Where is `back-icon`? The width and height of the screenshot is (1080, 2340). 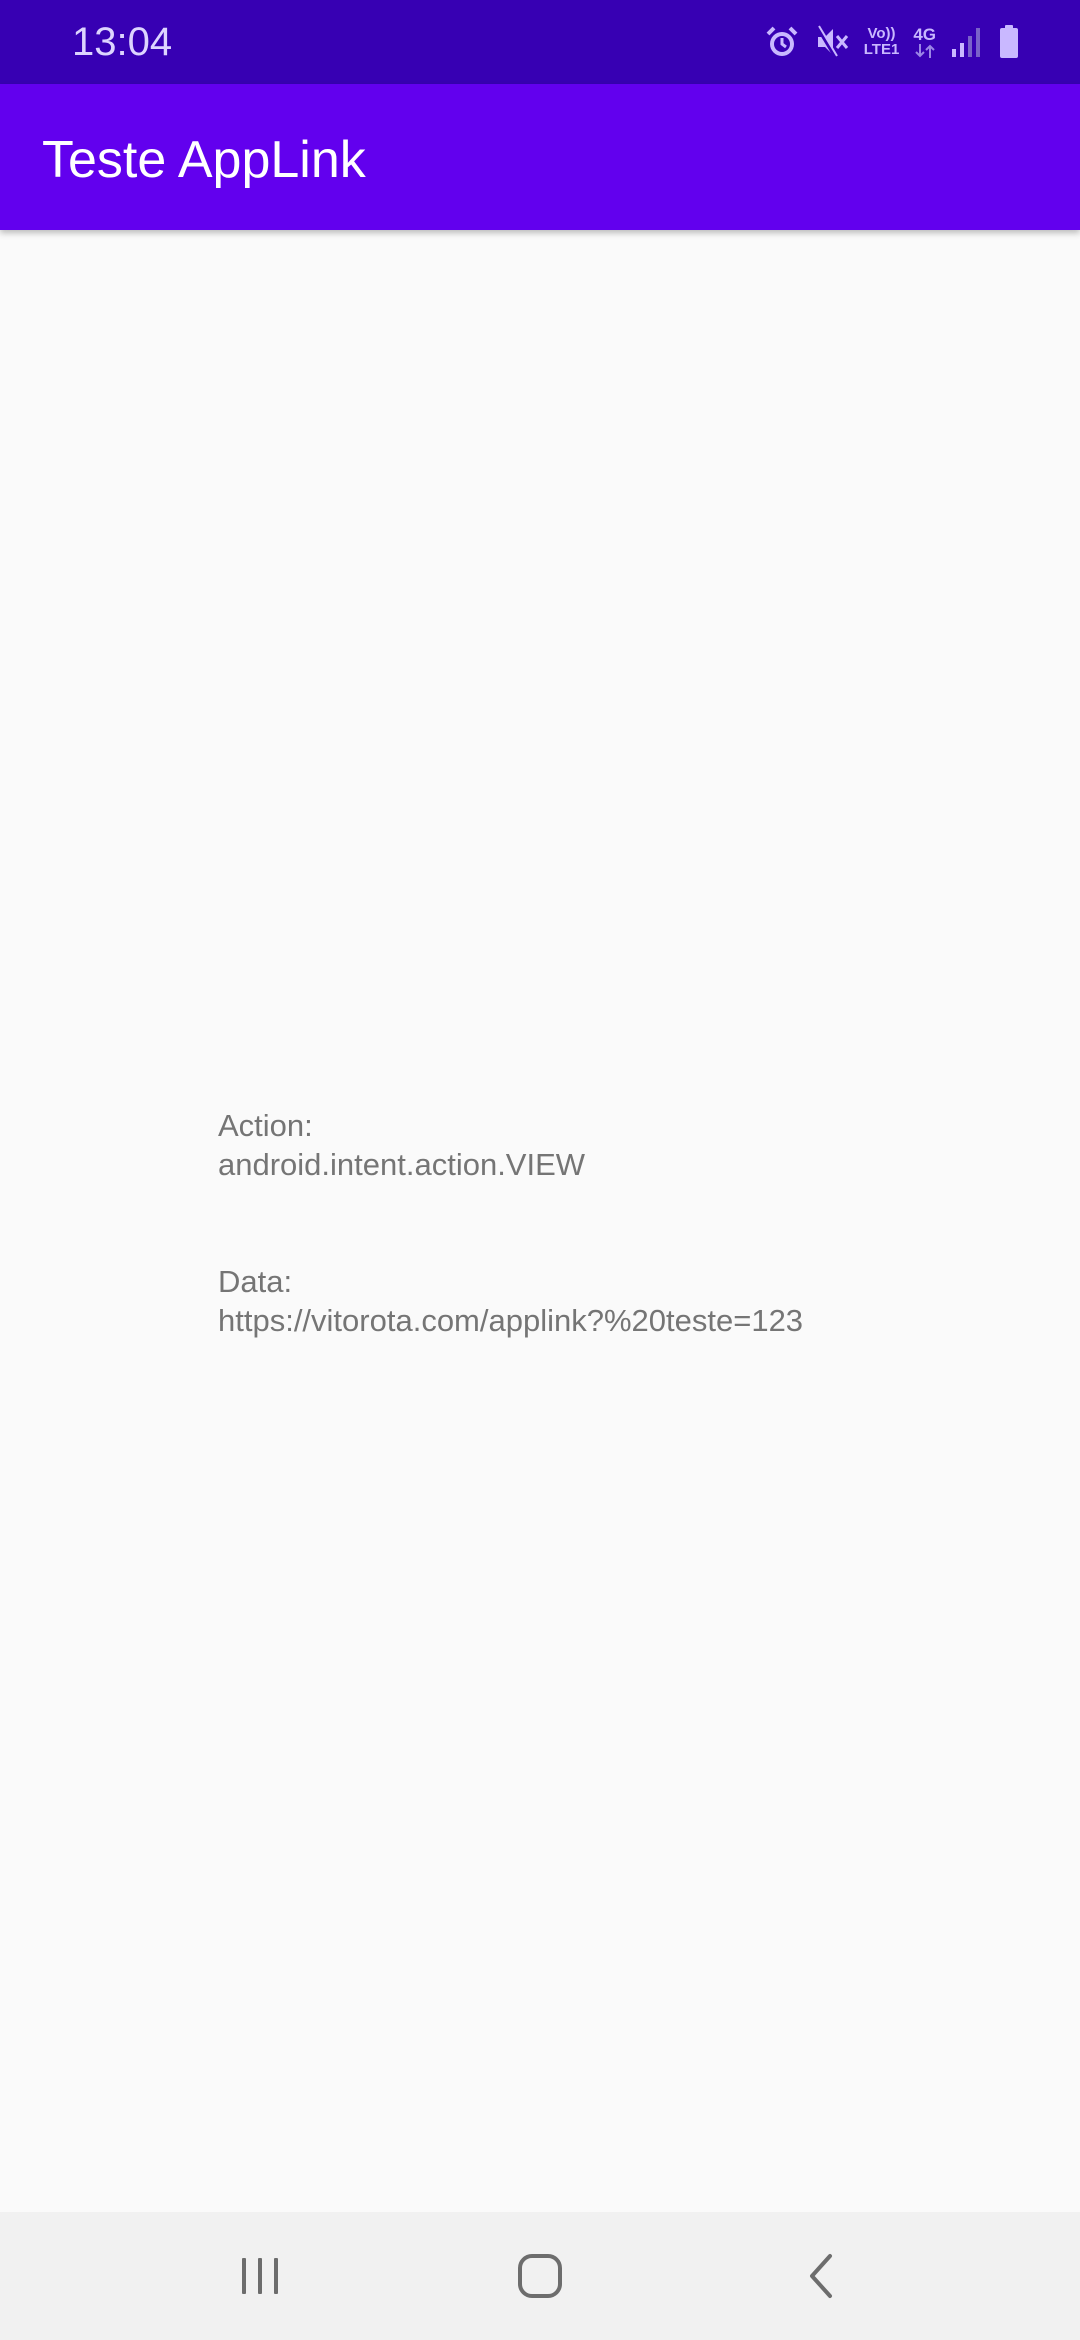
back-icon is located at coordinates (821, 2276).